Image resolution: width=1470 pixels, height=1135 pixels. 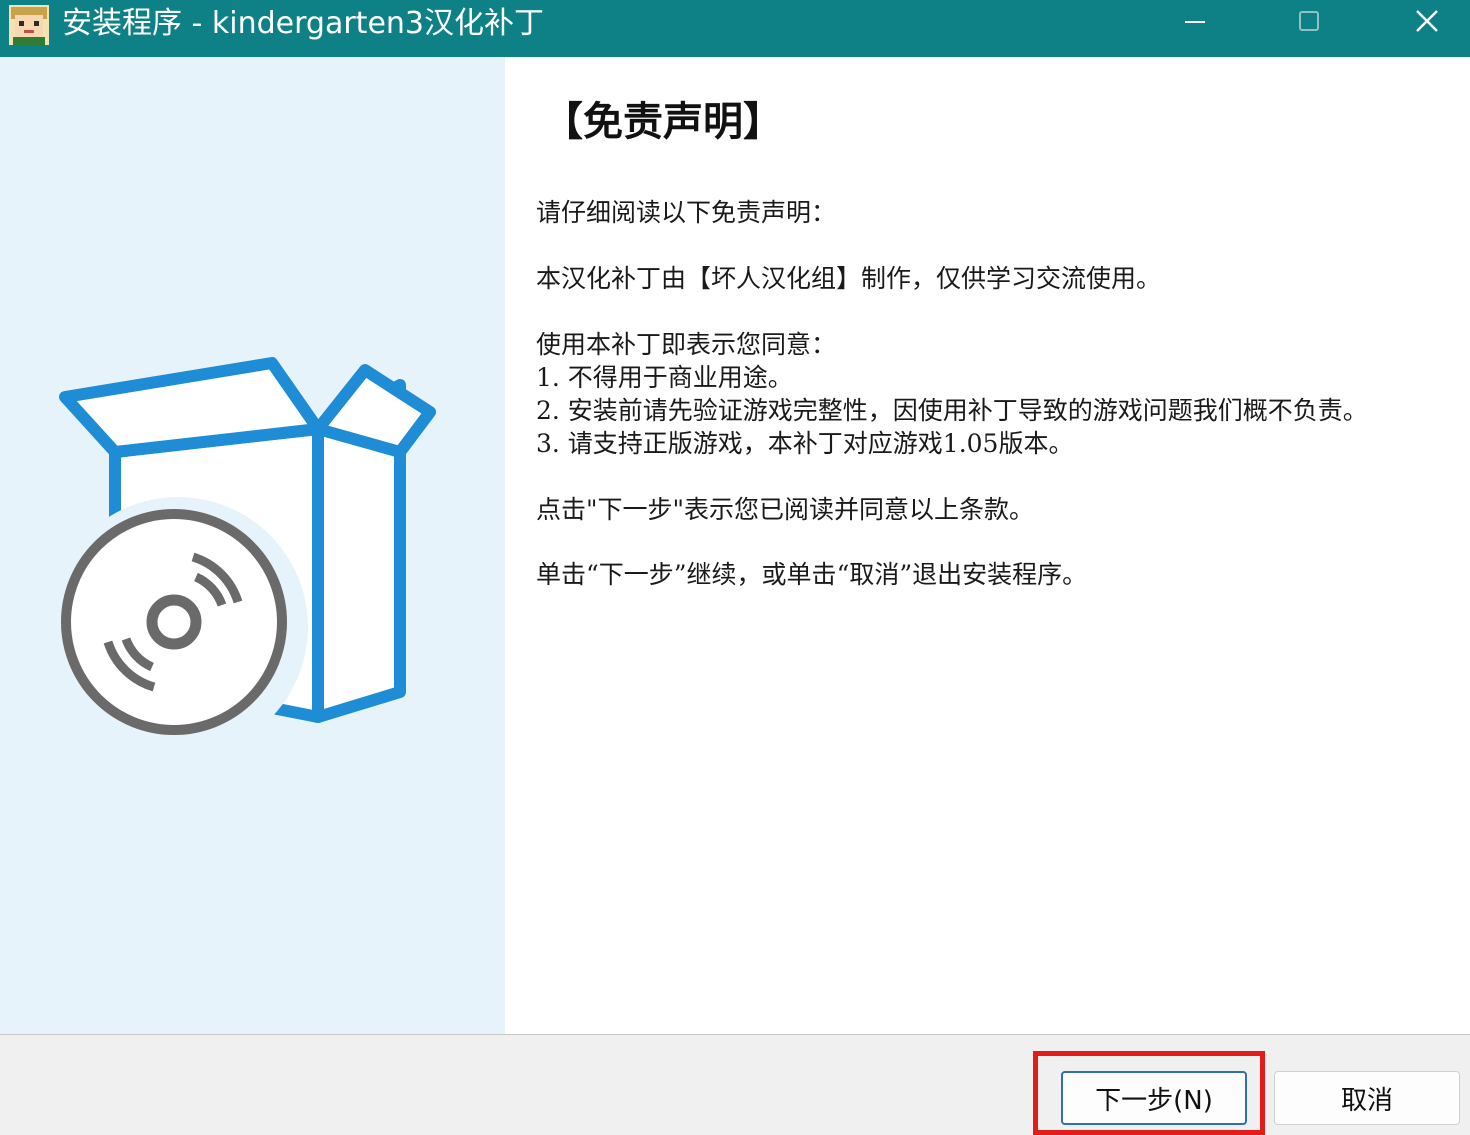 I want to click on page-heading: 【免责声明】, so click(x=663, y=121).